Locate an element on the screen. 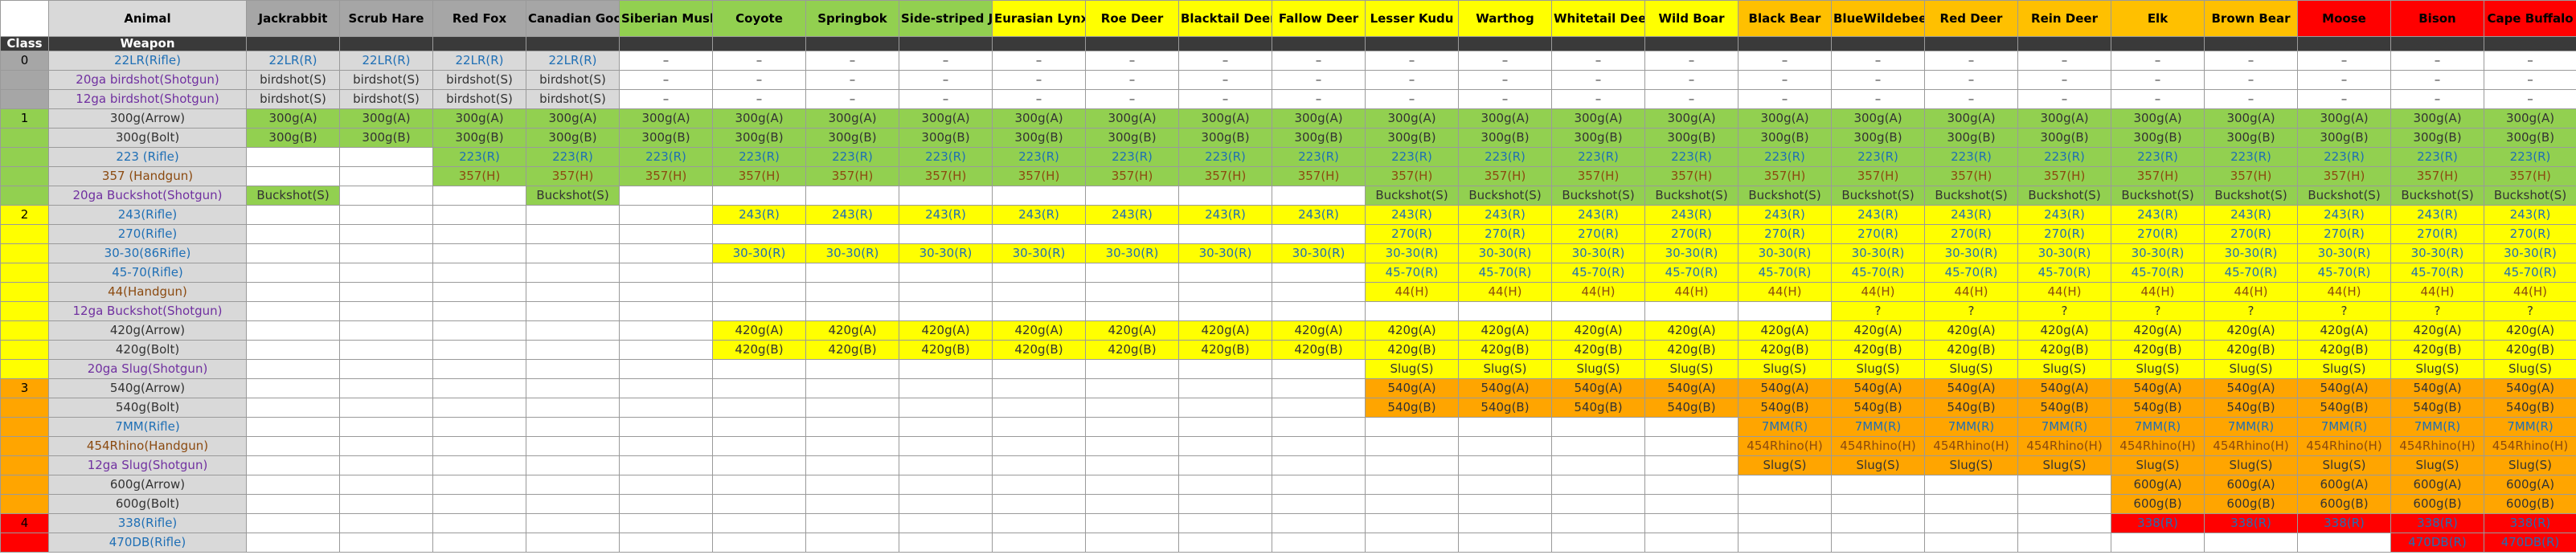 This screenshot has height=555, width=2576. weapon-header: Weapon is located at coordinates (147, 43).